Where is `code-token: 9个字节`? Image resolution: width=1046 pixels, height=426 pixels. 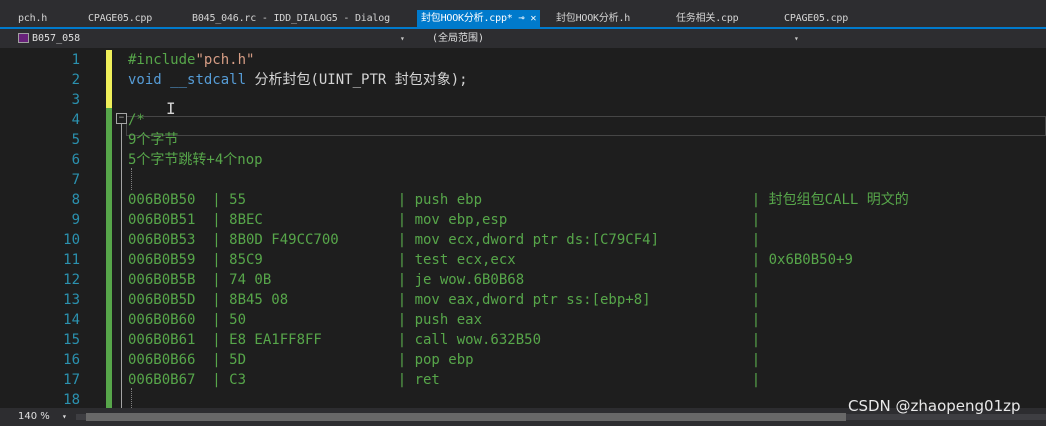
code-token: 9个字节 is located at coordinates (153, 140).